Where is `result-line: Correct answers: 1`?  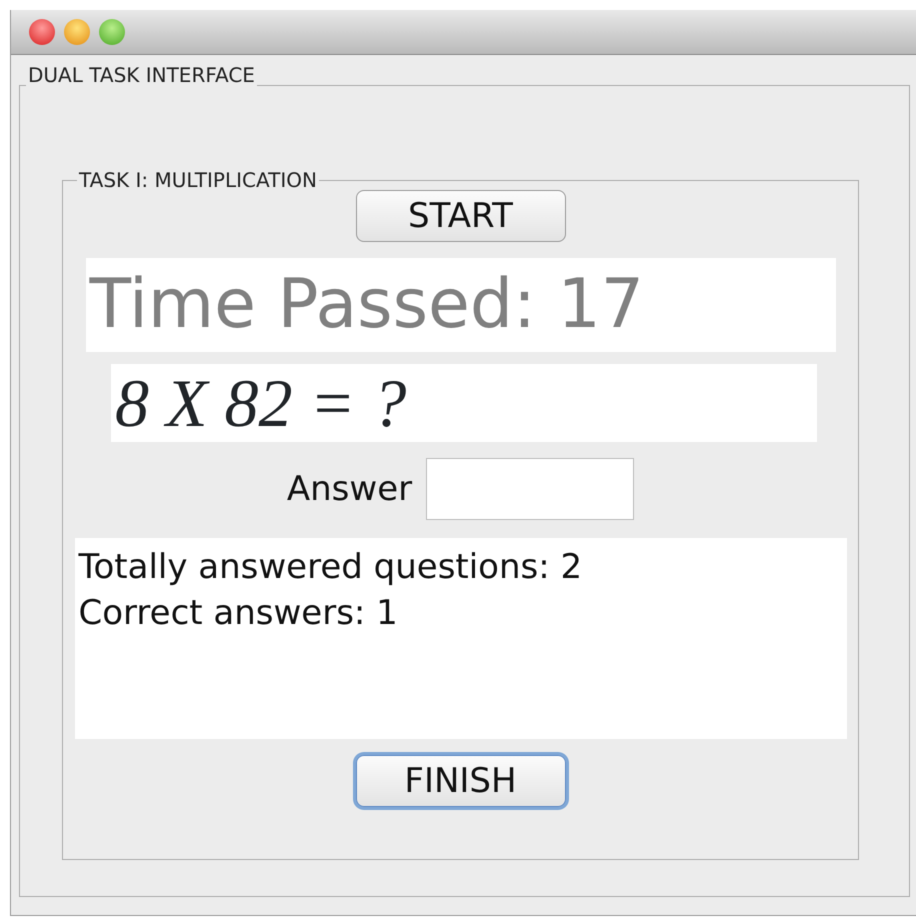 result-line: Correct answers: 1 is located at coordinates (238, 613).